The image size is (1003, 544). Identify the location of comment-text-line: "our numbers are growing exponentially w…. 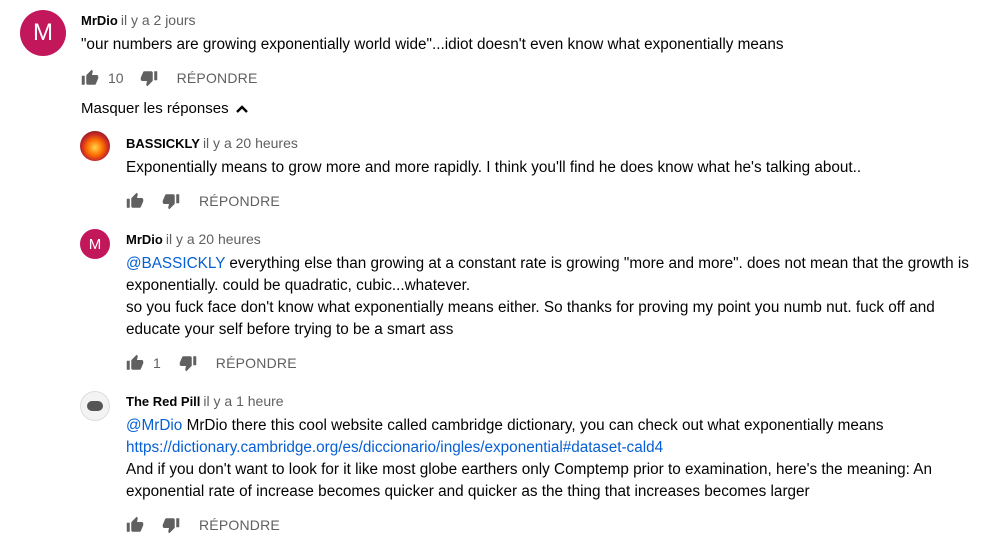
(432, 44).